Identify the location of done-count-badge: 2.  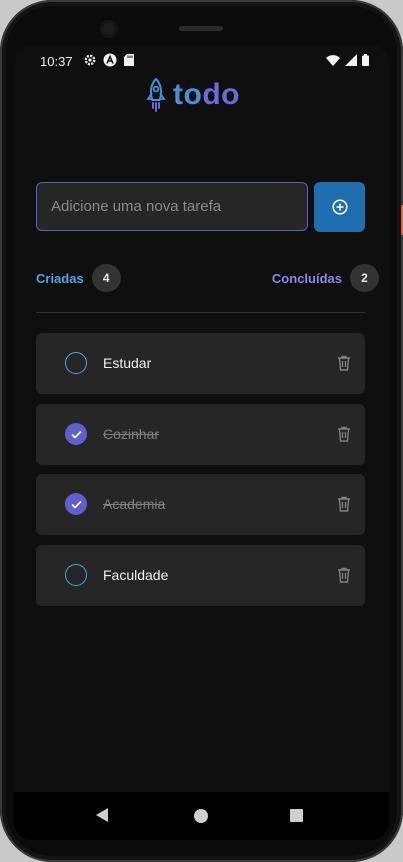
(364, 278).